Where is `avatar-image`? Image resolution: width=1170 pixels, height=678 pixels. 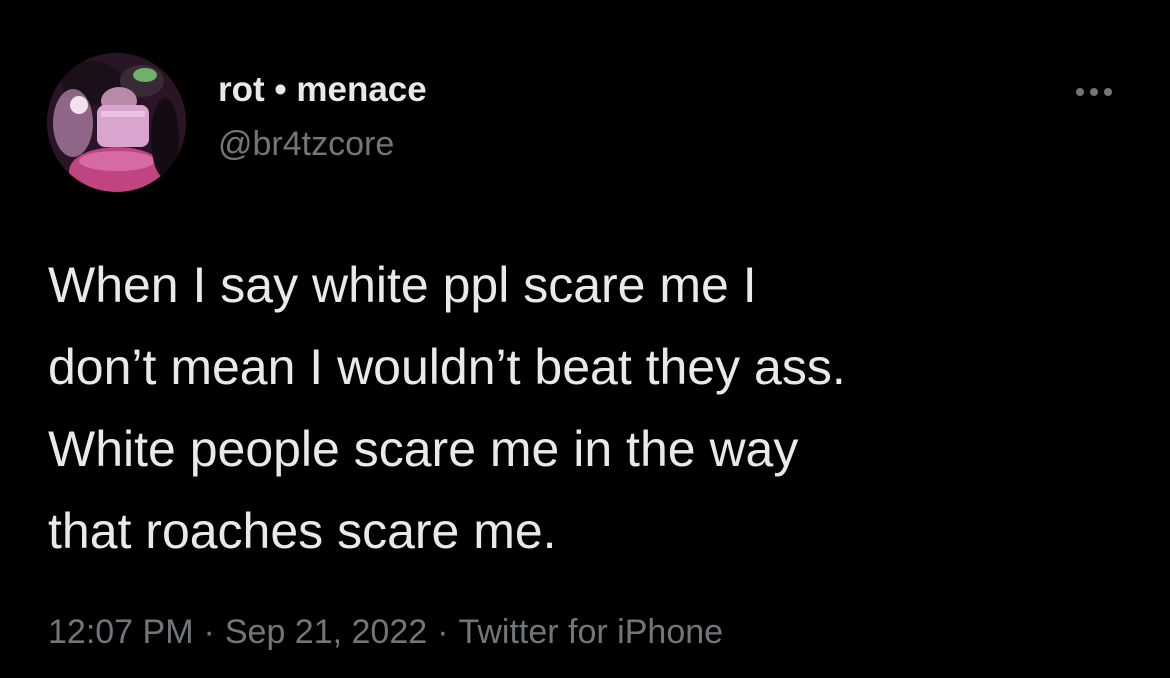
avatar-image is located at coordinates (116, 122).